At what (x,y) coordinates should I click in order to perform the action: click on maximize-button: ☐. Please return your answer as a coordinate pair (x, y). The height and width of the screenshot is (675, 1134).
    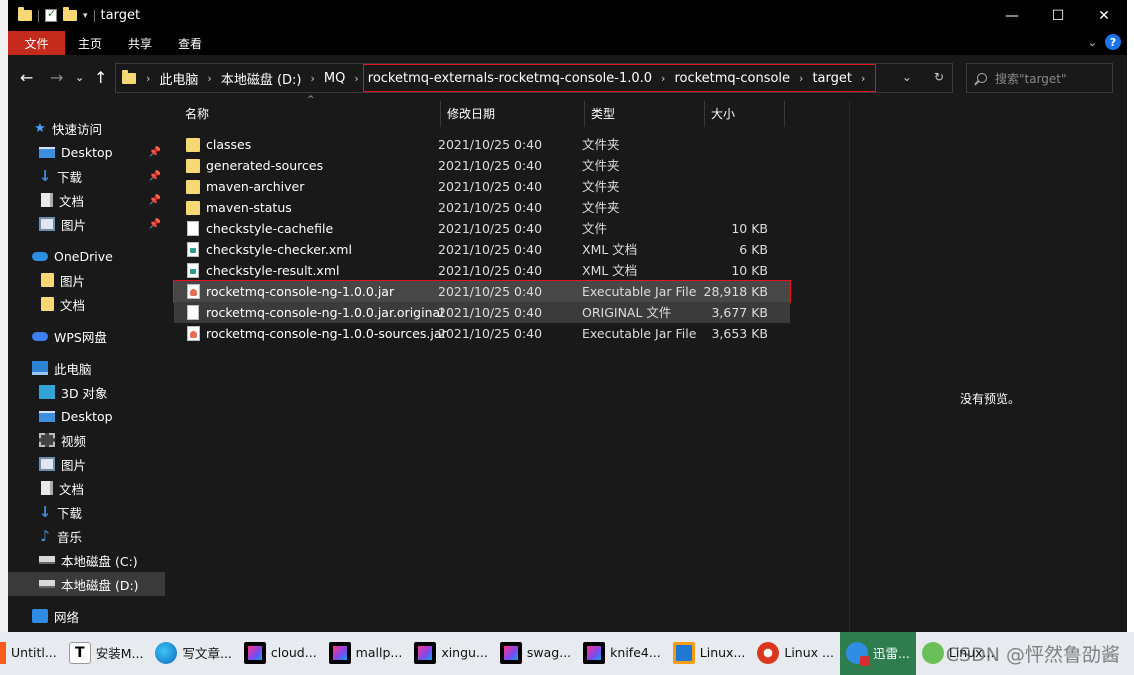
    Looking at the image, I should click on (1058, 15).